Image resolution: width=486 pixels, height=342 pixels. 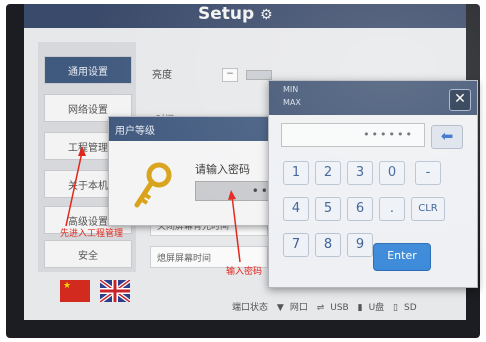 What do you see at coordinates (236, 229) in the screenshot?
I see `annotation-arrow-password` at bounding box center [236, 229].